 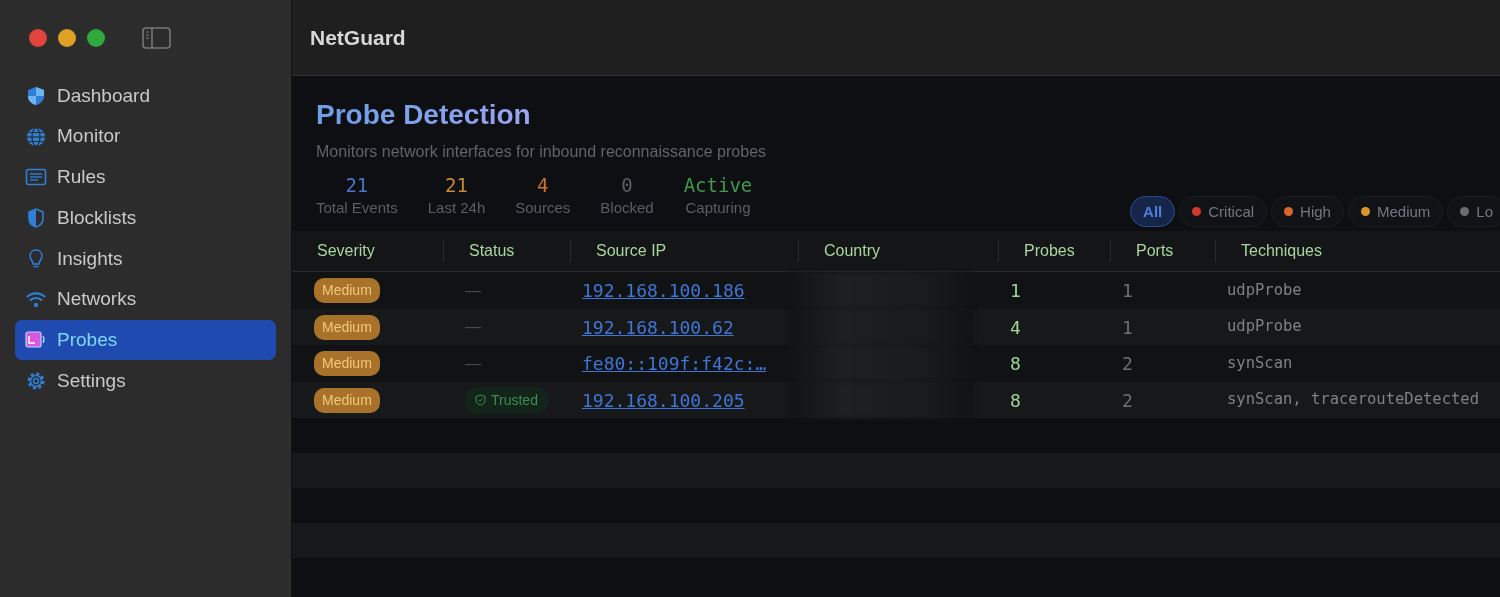 What do you see at coordinates (67, 38) in the screenshot?
I see `minimize-button` at bounding box center [67, 38].